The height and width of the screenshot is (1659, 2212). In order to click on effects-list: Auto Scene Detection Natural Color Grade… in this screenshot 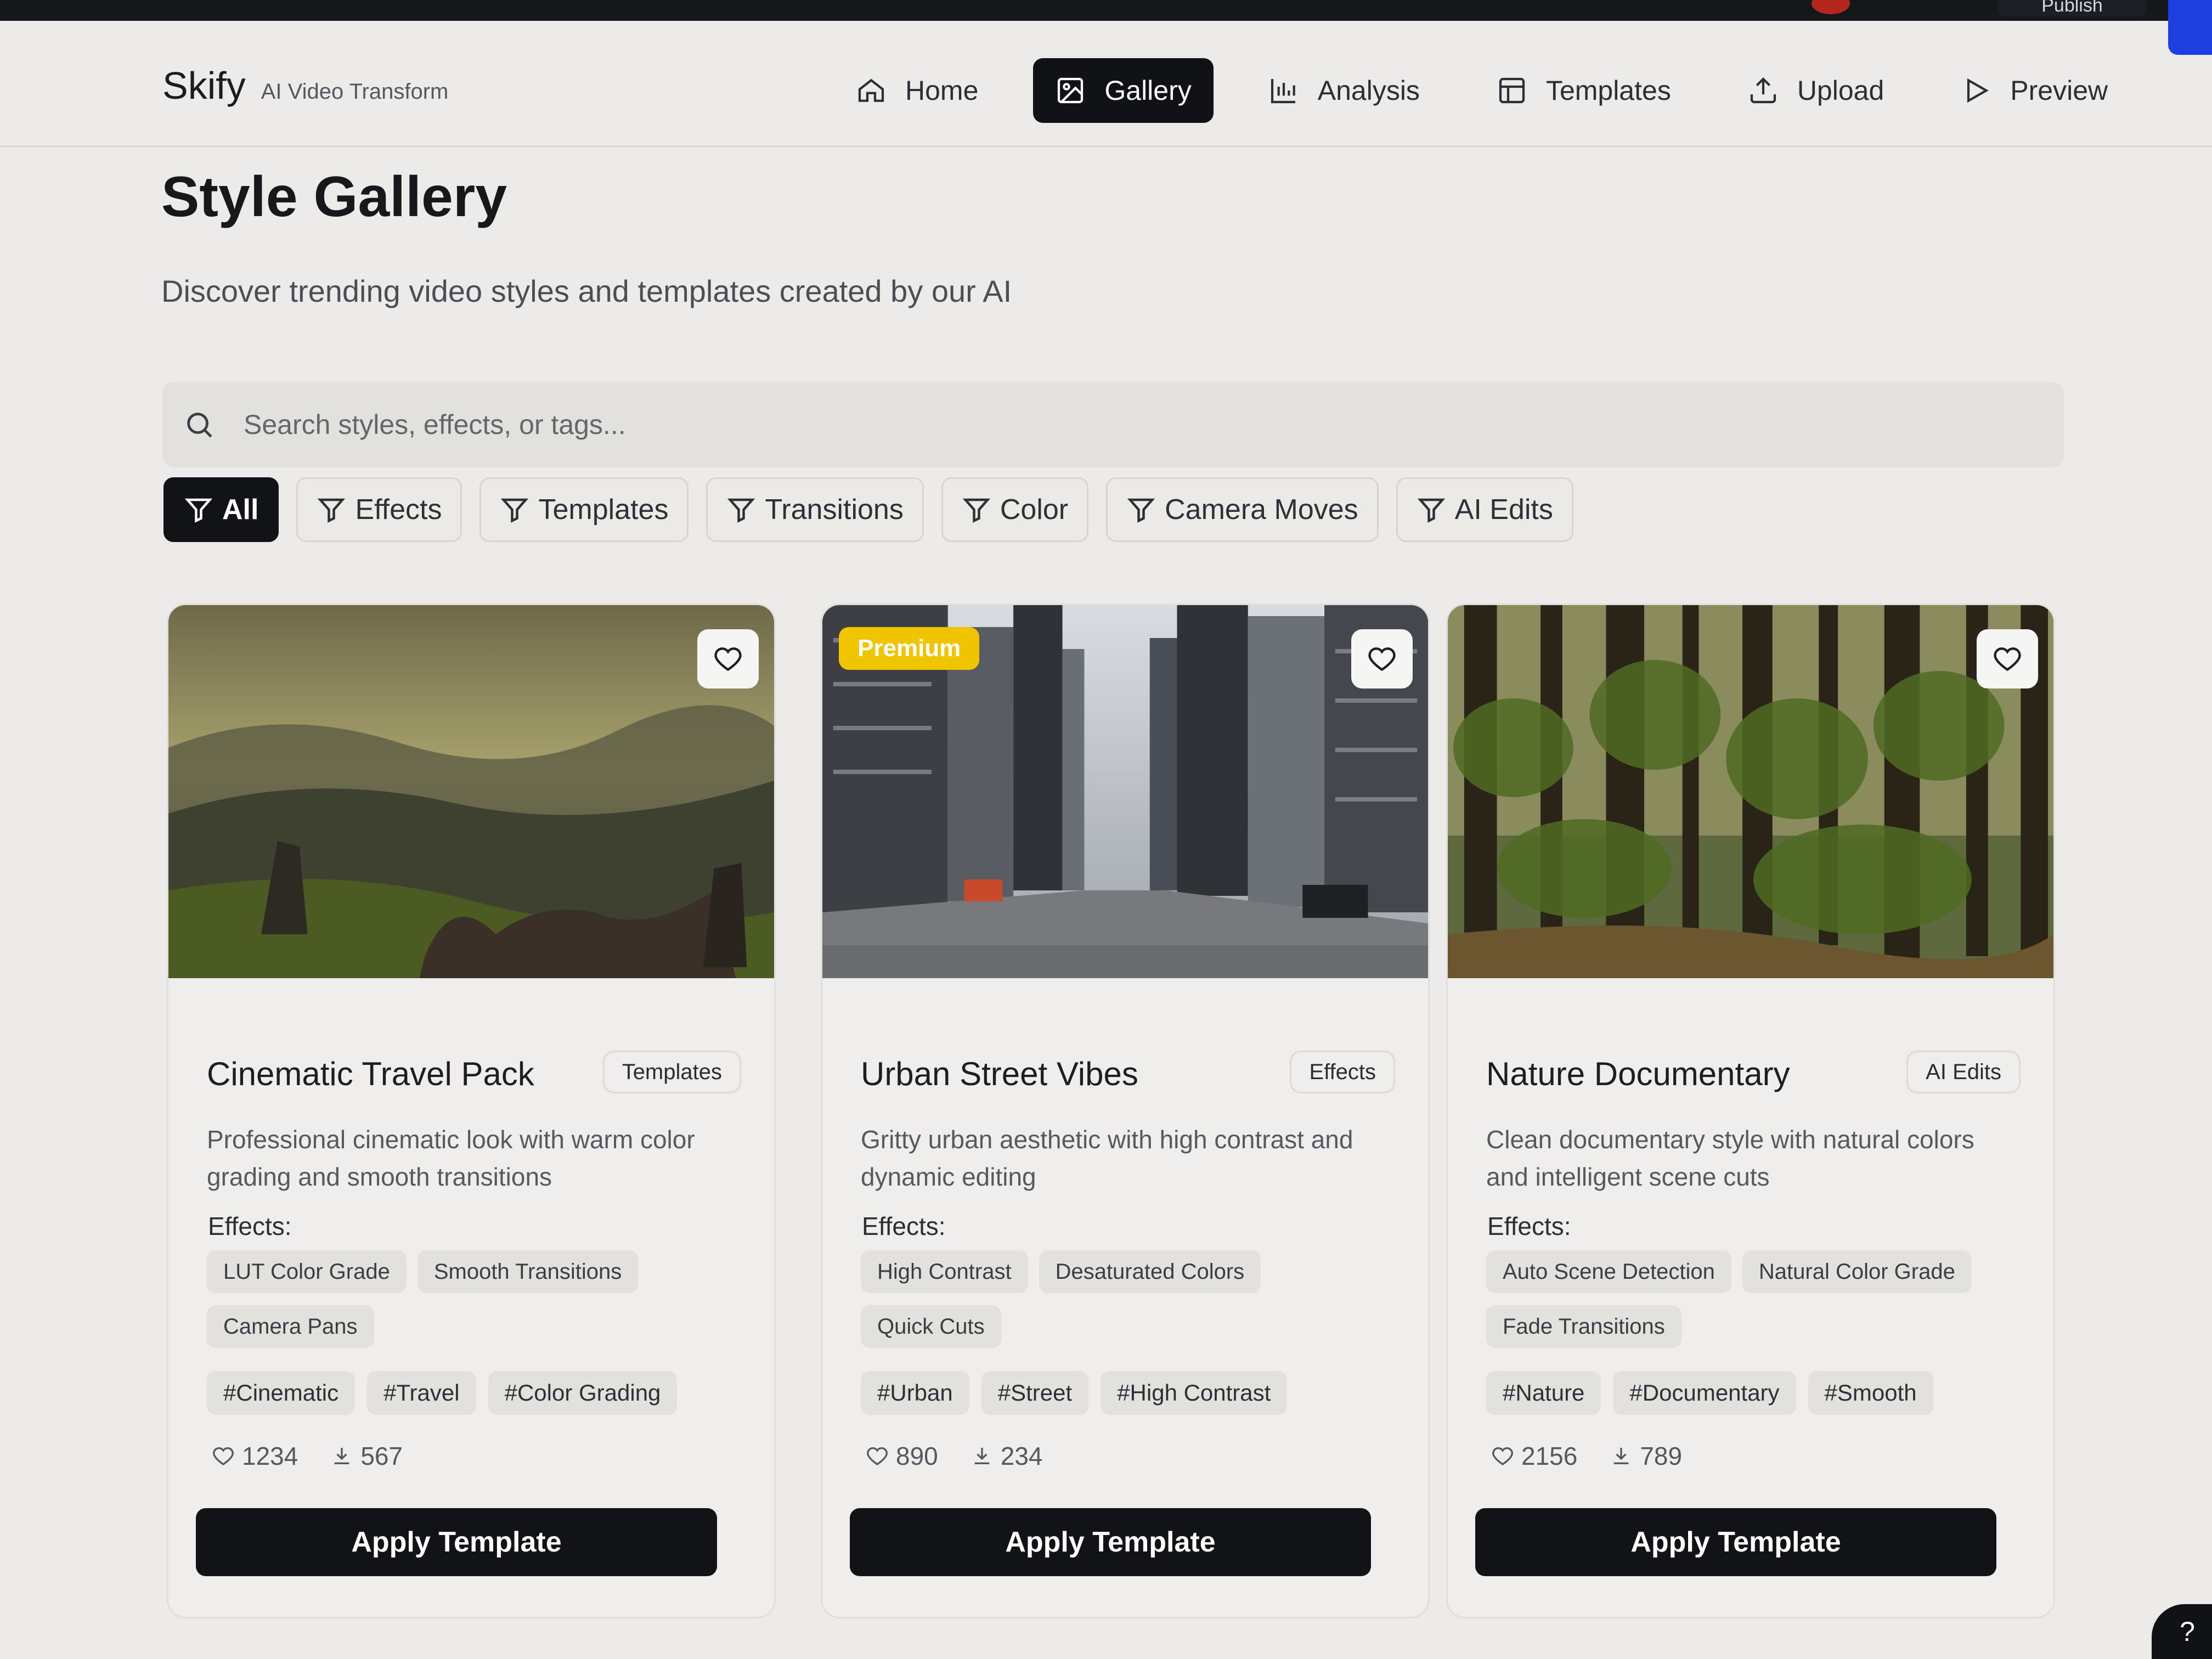, I will do `click(1750, 1299)`.